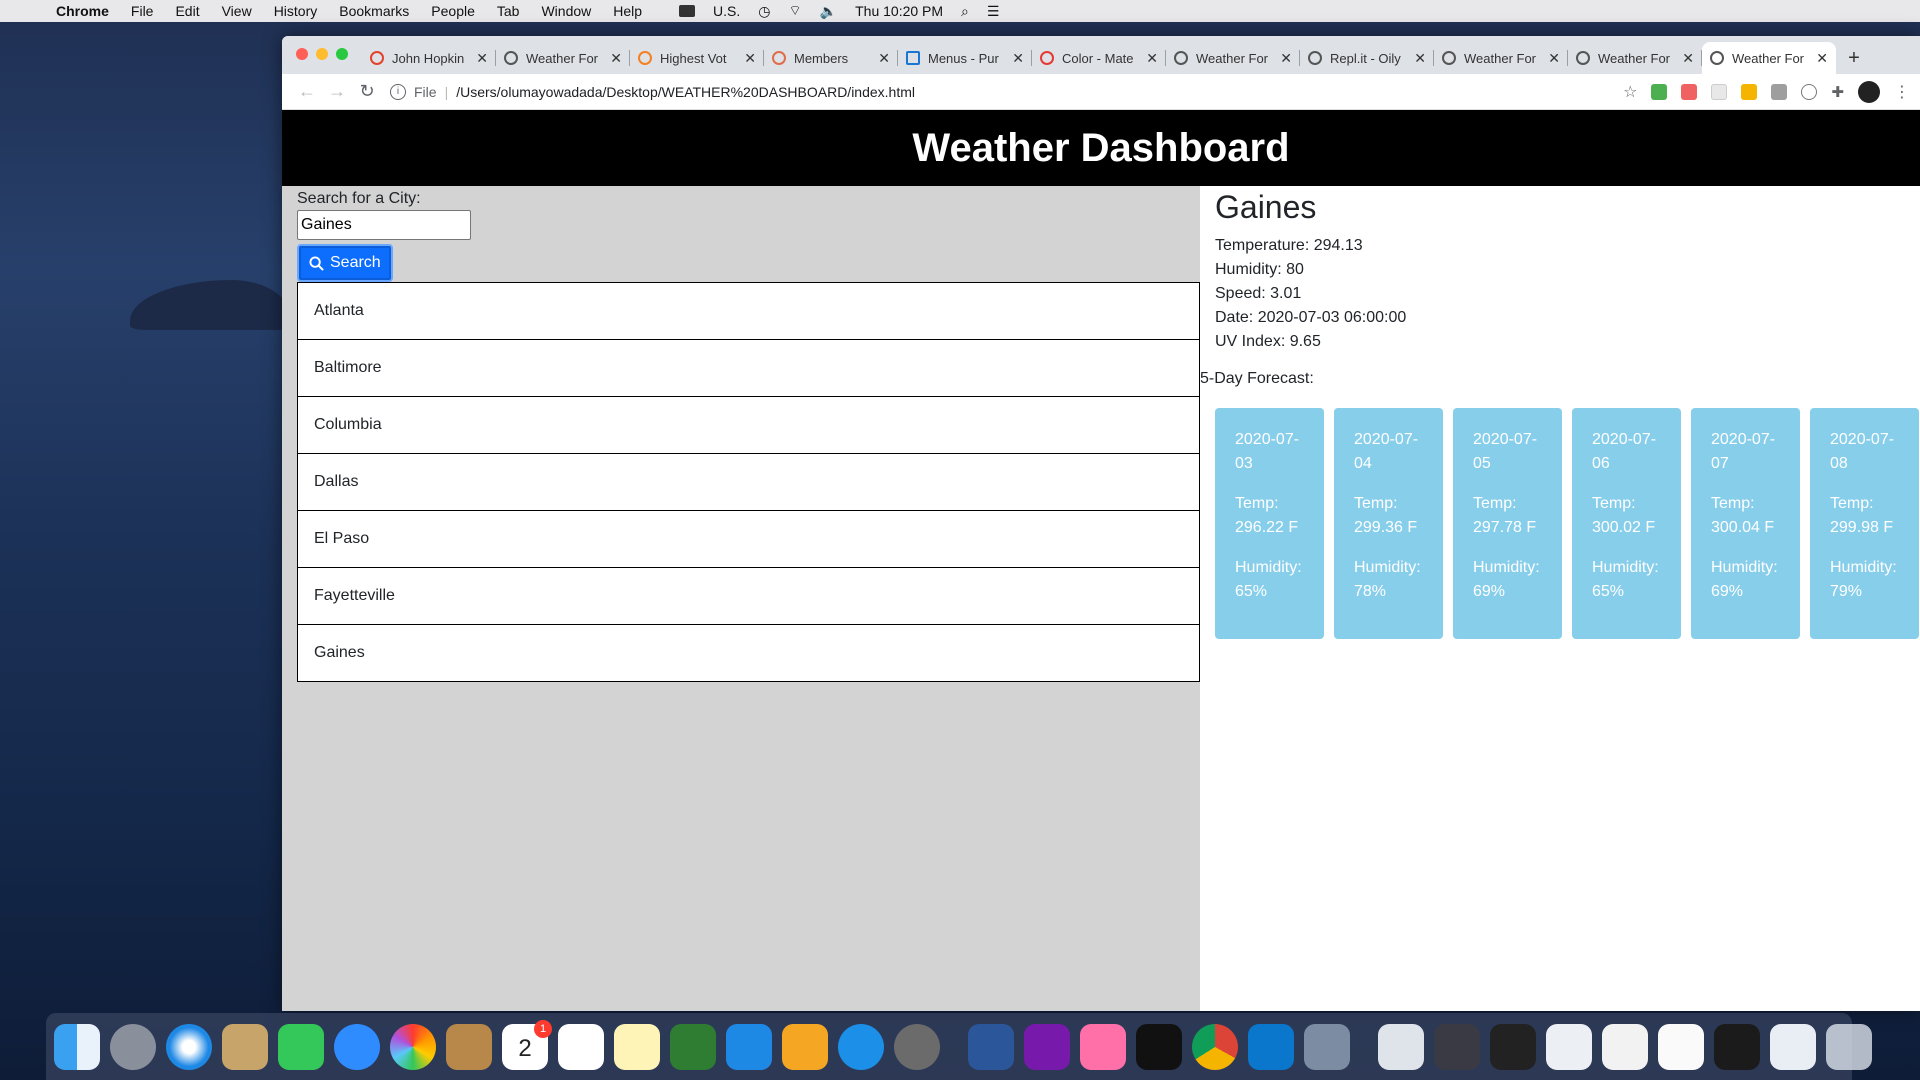 The width and height of the screenshot is (1920, 1080). I want to click on zoom-window-button, so click(342, 54).